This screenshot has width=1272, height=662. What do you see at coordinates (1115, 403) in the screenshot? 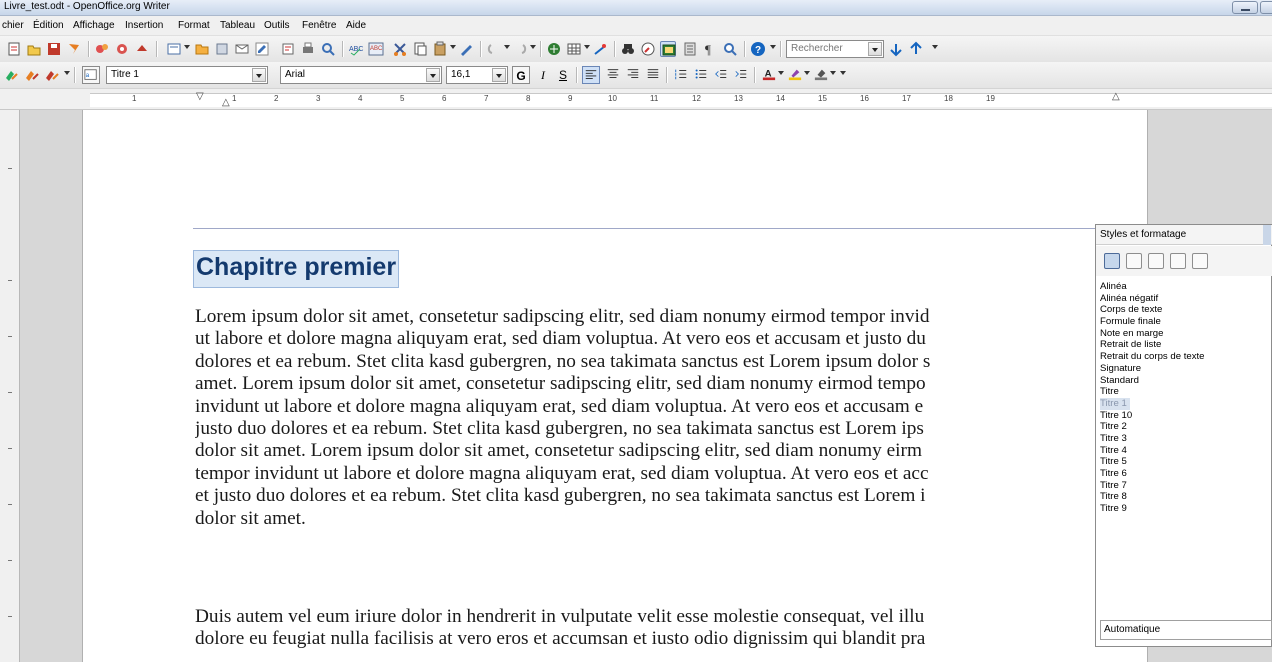
I see `style-item: Titre 1` at bounding box center [1115, 403].